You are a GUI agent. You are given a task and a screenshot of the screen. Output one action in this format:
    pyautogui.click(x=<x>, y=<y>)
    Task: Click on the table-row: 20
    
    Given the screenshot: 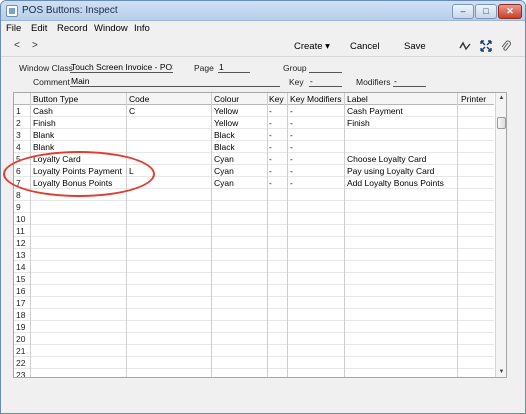 What is the action you would take?
    pyautogui.click(x=254, y=339)
    